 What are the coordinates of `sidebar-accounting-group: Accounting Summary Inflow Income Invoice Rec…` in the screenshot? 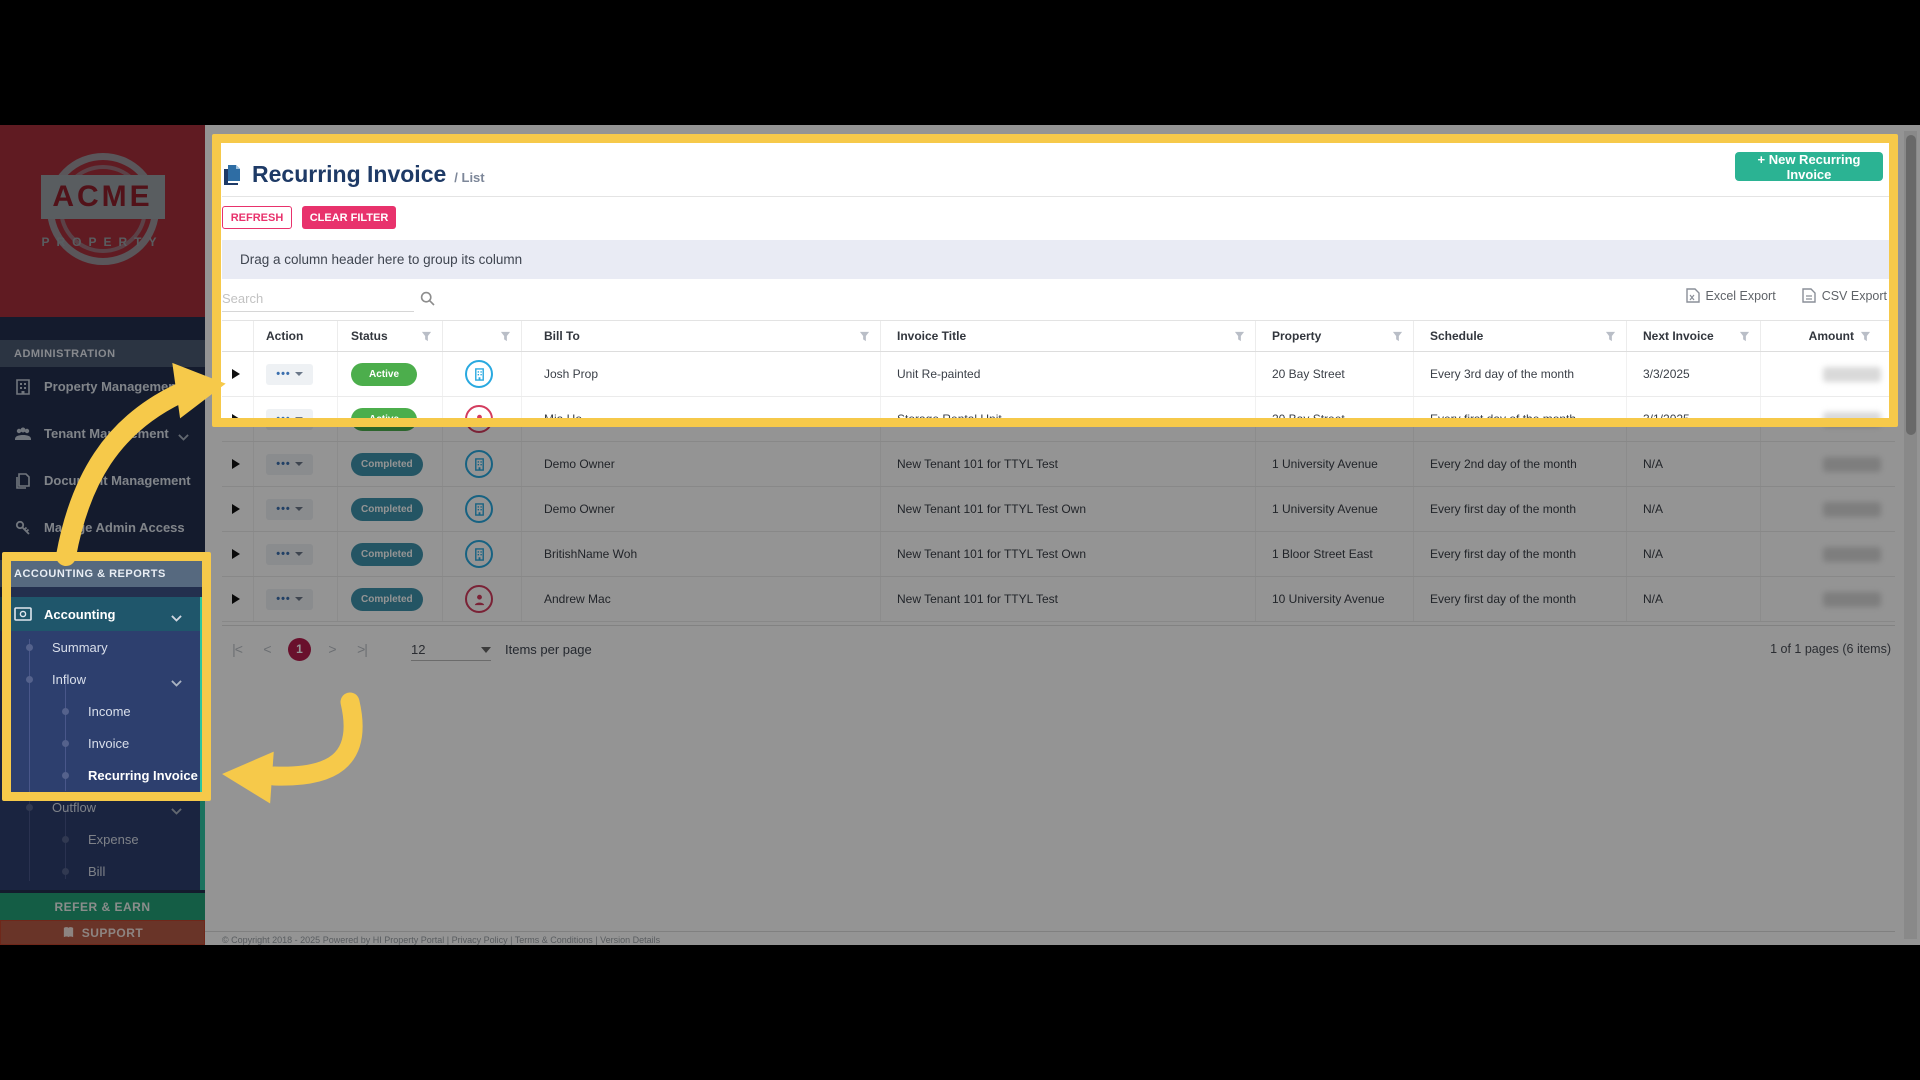 It's located at (102, 743).